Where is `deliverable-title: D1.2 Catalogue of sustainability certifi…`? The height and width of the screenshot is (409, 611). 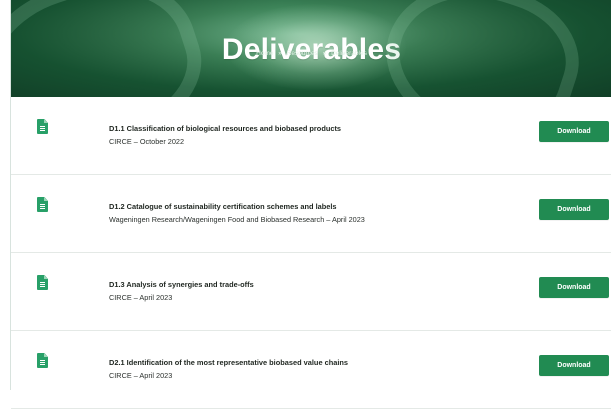
deliverable-title: D1.2 Catalogue of sustainability certifi… is located at coordinates (223, 206).